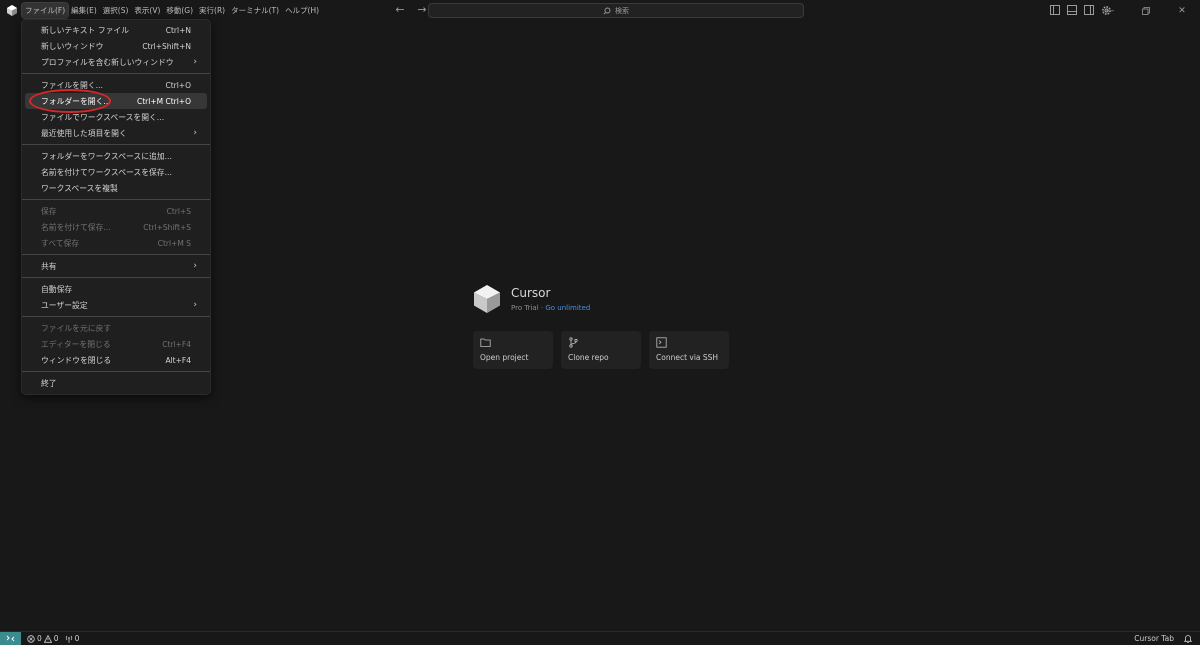  Describe the element at coordinates (116, 85) in the screenshot. I see `file-menu-item: ファイルを開く... Ctrl+O` at that location.